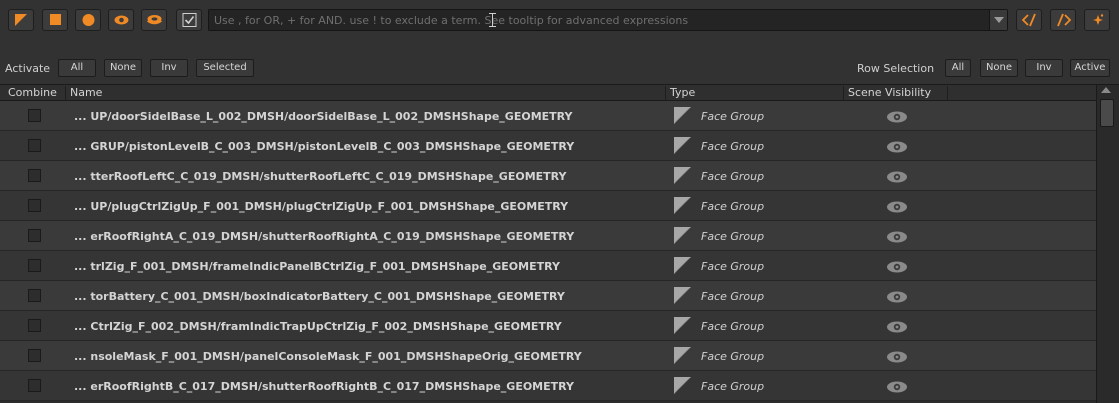 The width and height of the screenshot is (1119, 403). I want to click on eye-filter-icon, so click(121, 20).